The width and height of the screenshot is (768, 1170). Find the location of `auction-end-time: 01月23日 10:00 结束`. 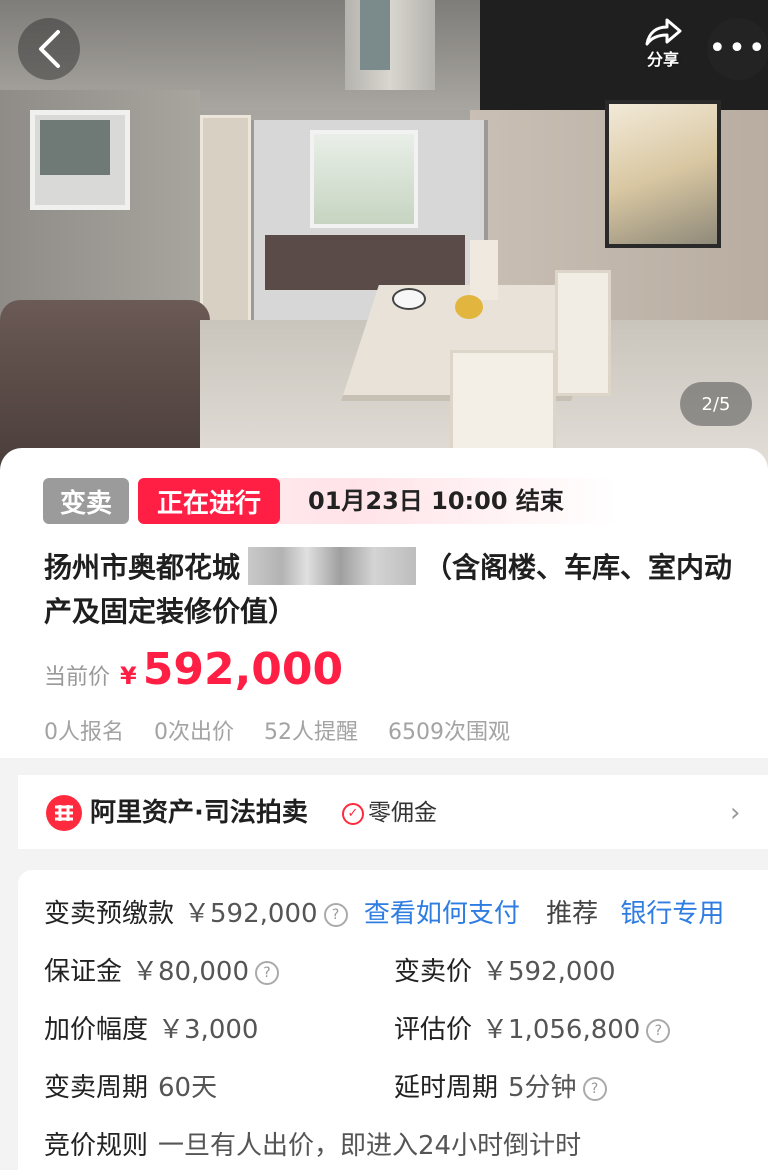

auction-end-time: 01月23日 10:00 结束 is located at coordinates (436, 501).